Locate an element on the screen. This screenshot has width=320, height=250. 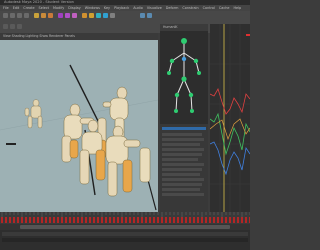
snap-grid-icon is located at coordinates (36, 15).